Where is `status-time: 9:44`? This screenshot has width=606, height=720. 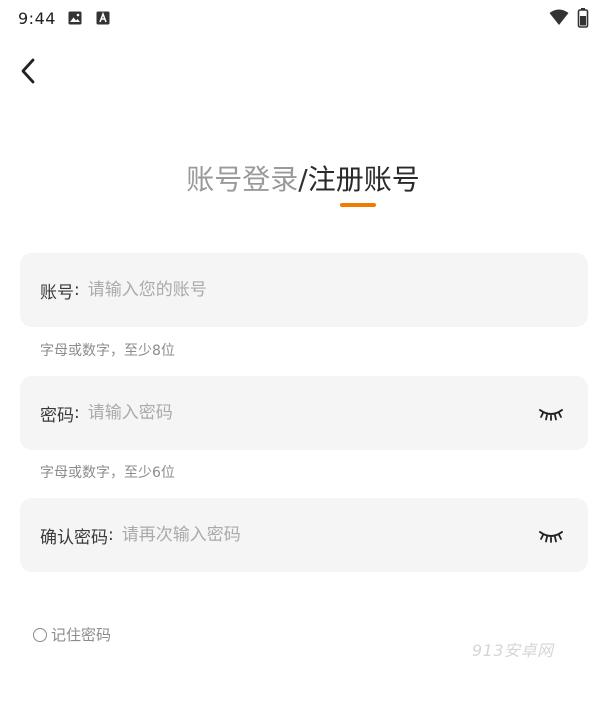
status-time: 9:44 is located at coordinates (37, 18).